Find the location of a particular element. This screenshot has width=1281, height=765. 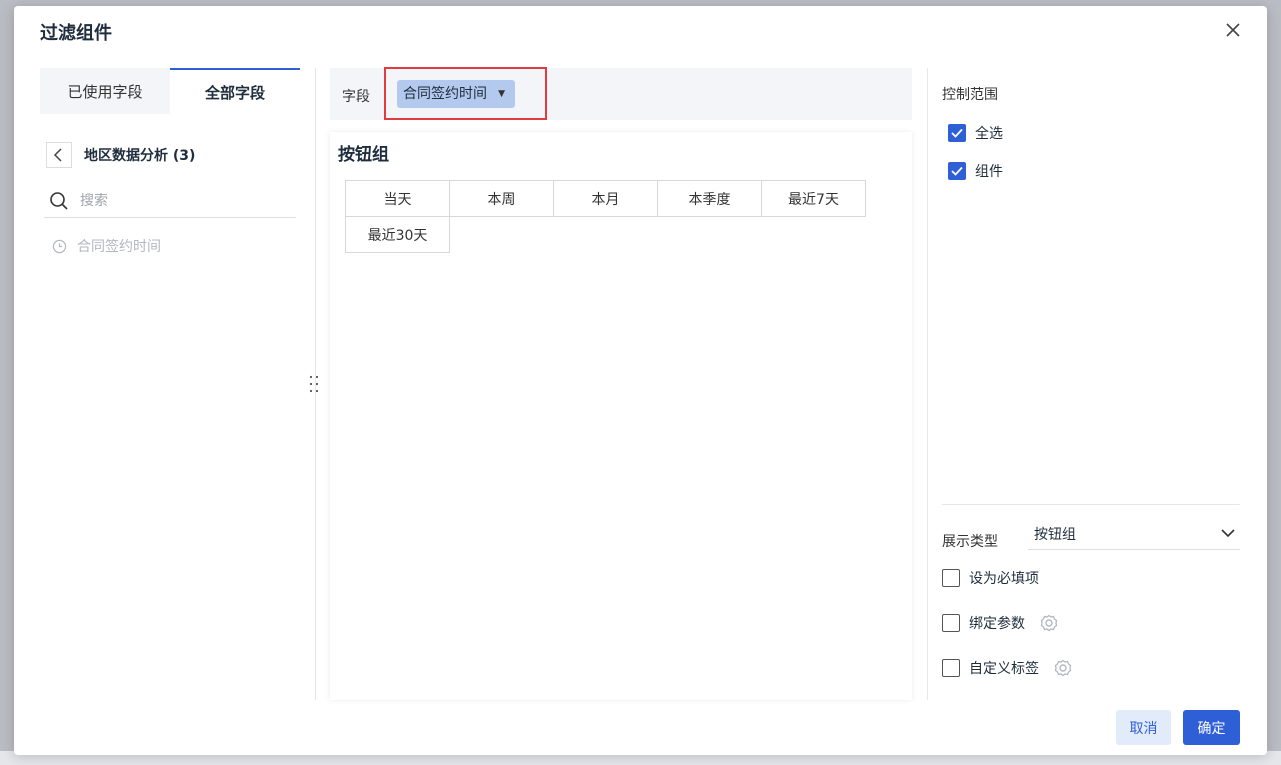

bind-parameter-option: 绑定参数 is located at coordinates (1000, 623).